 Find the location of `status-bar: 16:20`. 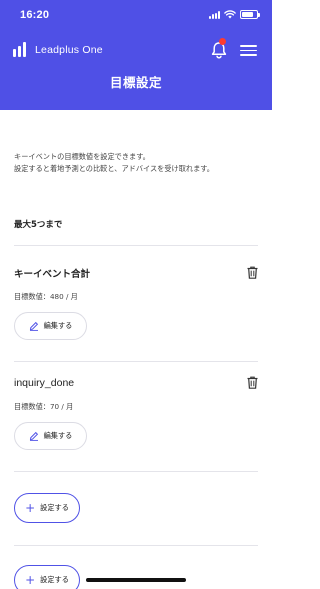

status-bar: 16:20 is located at coordinates (136, 15).